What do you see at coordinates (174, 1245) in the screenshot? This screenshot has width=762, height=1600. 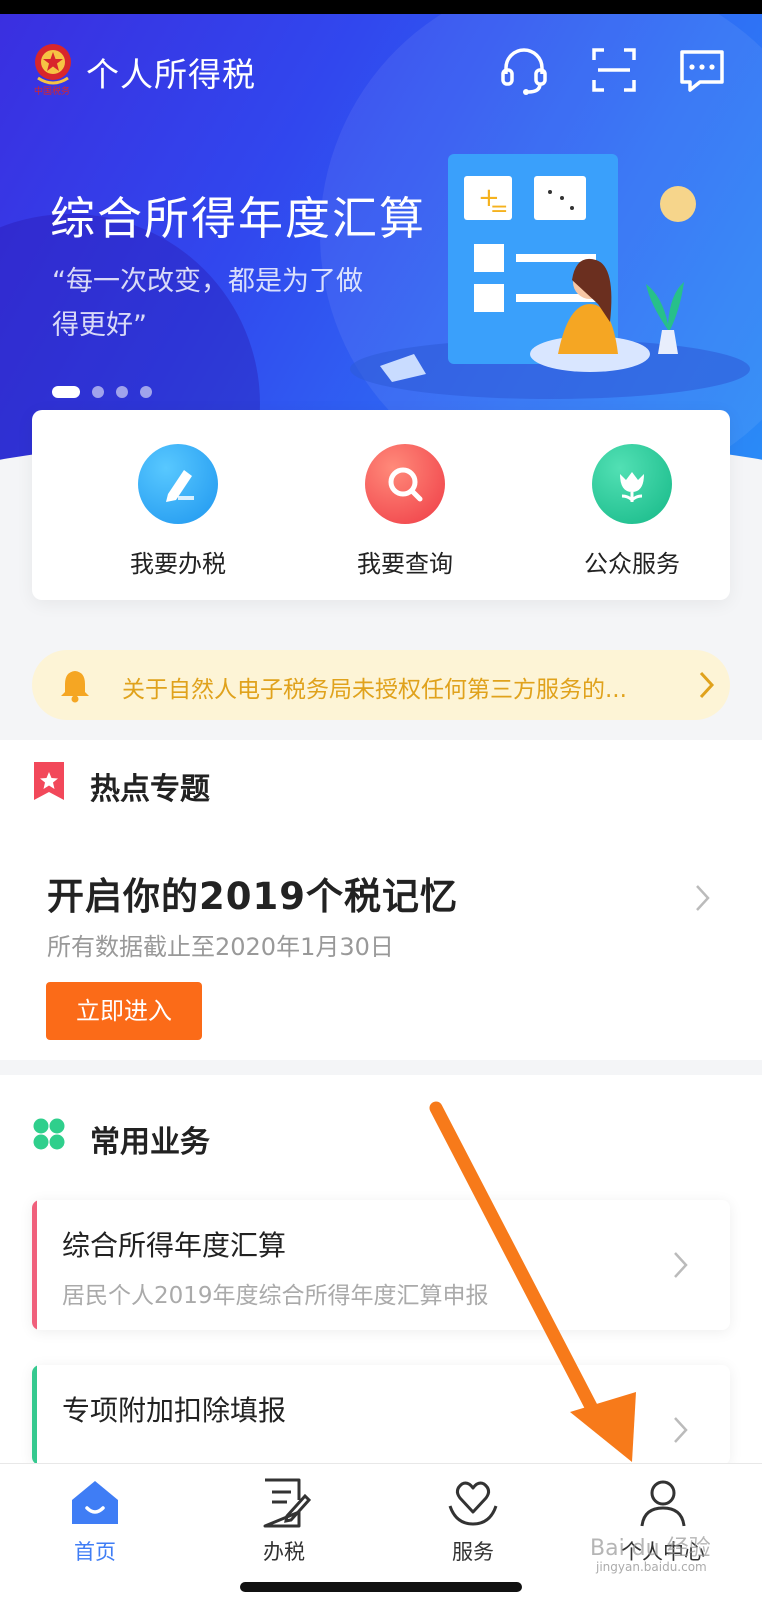 I see `business-item-title: 综合所得年度汇算` at bounding box center [174, 1245].